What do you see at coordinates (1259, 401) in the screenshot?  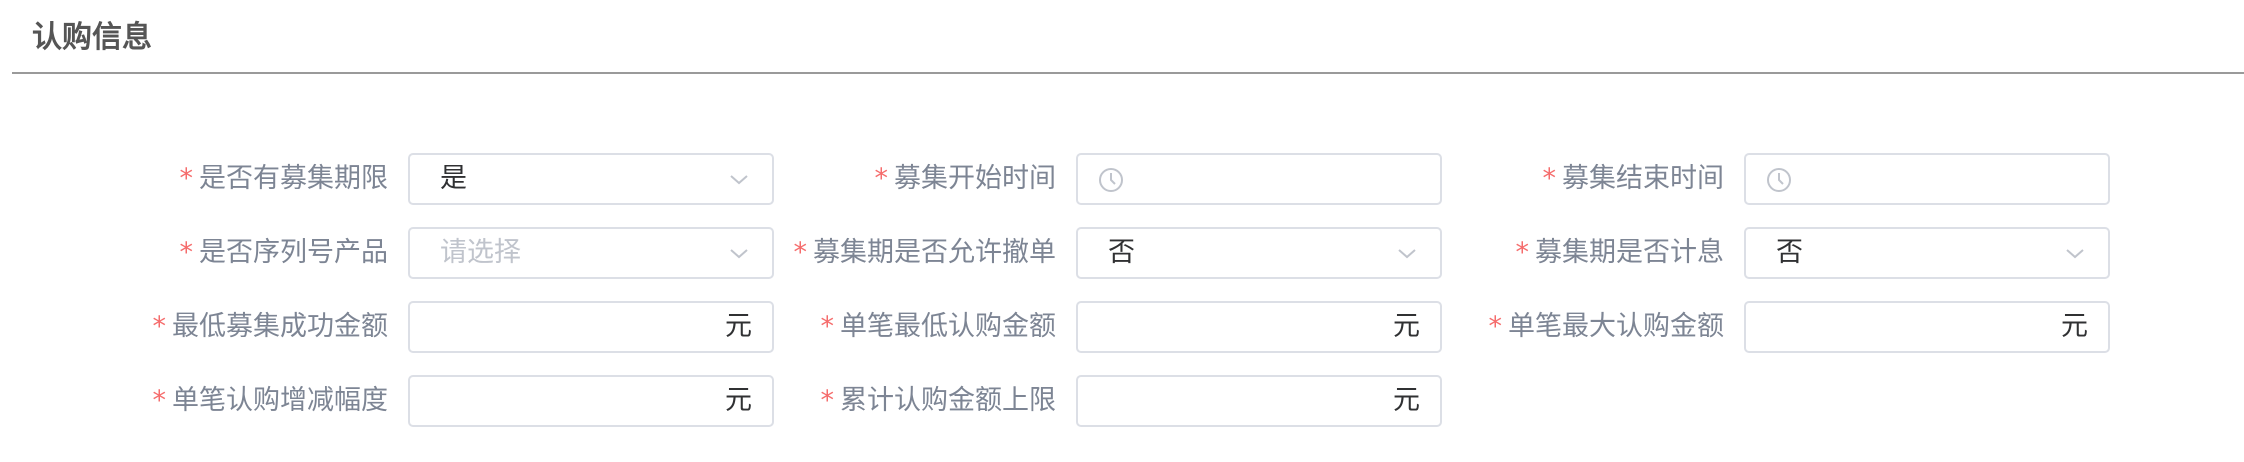 I see `total-limit-input: 元` at bounding box center [1259, 401].